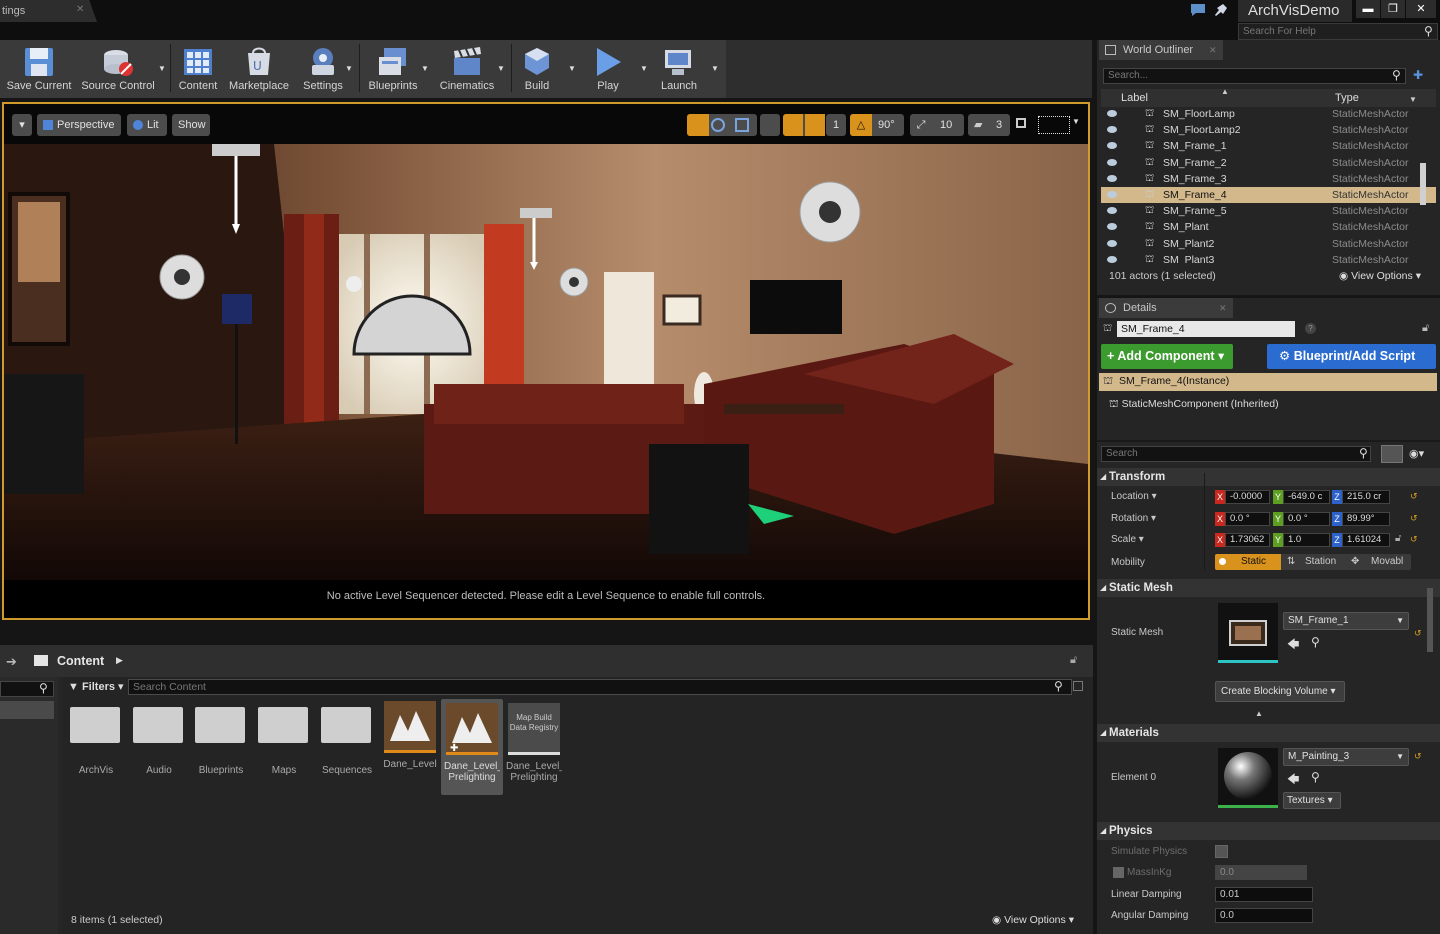 The height and width of the screenshot is (934, 1440). What do you see at coordinates (877, 125) in the screenshot?
I see `rotation-snap-group: △ 90°` at bounding box center [877, 125].